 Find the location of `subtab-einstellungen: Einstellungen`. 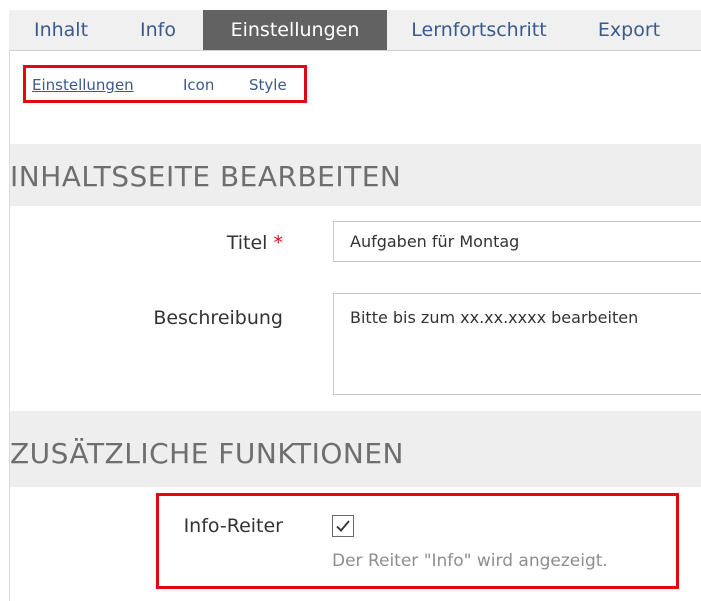

subtab-einstellungen: Einstellungen is located at coordinates (83, 85).